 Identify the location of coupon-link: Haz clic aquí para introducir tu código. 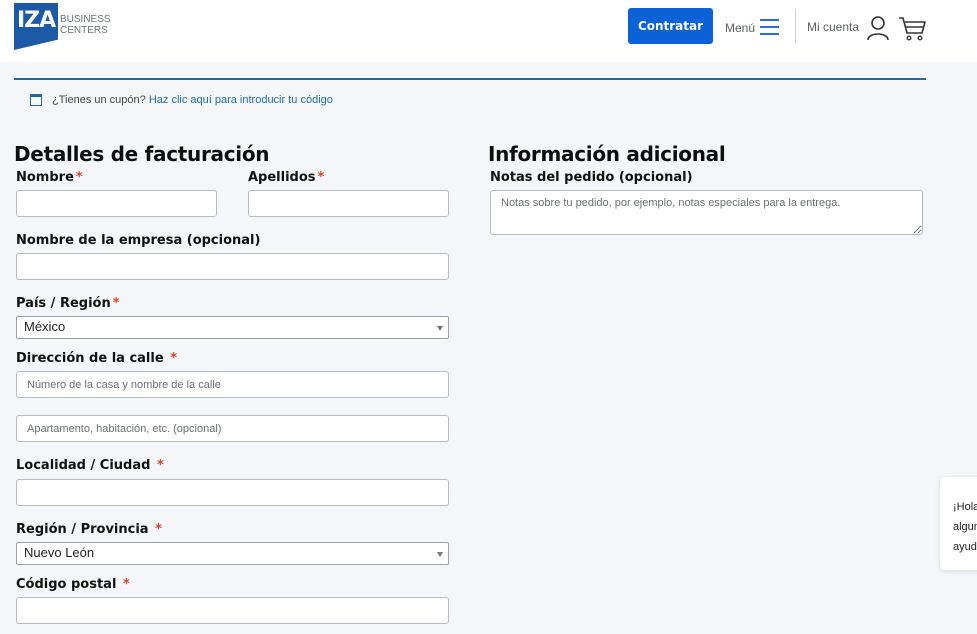
(241, 100).